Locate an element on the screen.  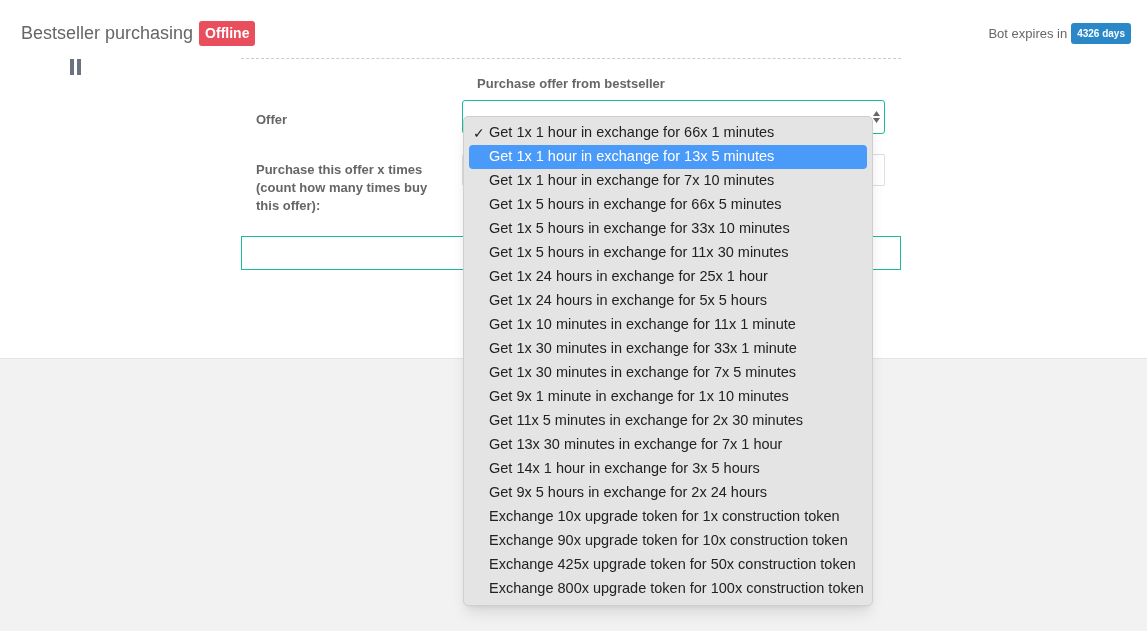
times-label: Purchase this offer x times (count how many times buy this offer): is located at coordinates (342, 187).